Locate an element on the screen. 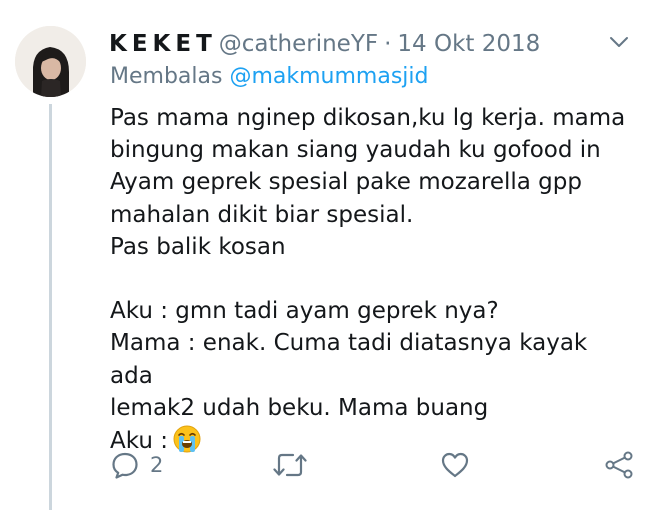  thread-line is located at coordinates (50, 307).